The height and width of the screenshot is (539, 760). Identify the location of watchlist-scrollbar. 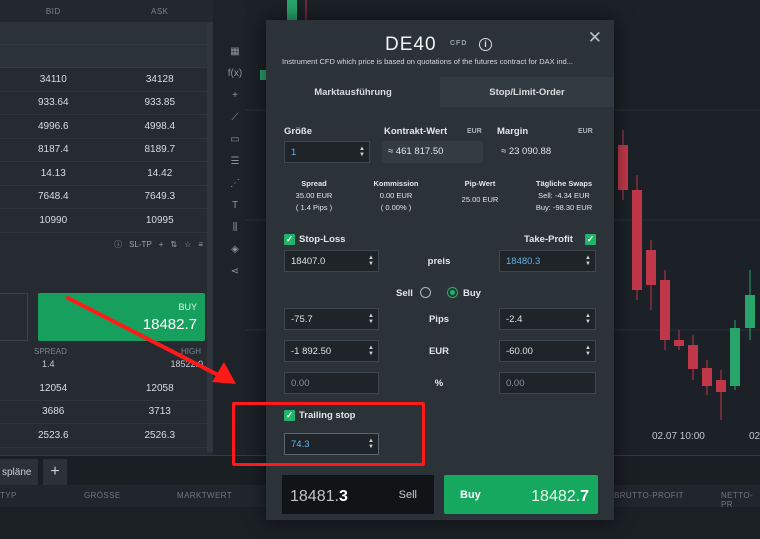
(210, 237).